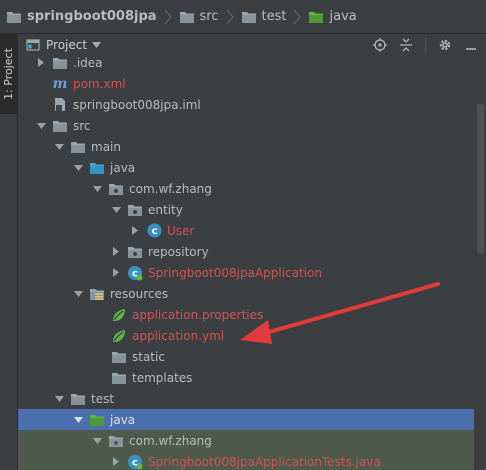  Describe the element at coordinates (137, 104) in the screenshot. I see `tree-node-label: springboot008jpa.iml` at that location.